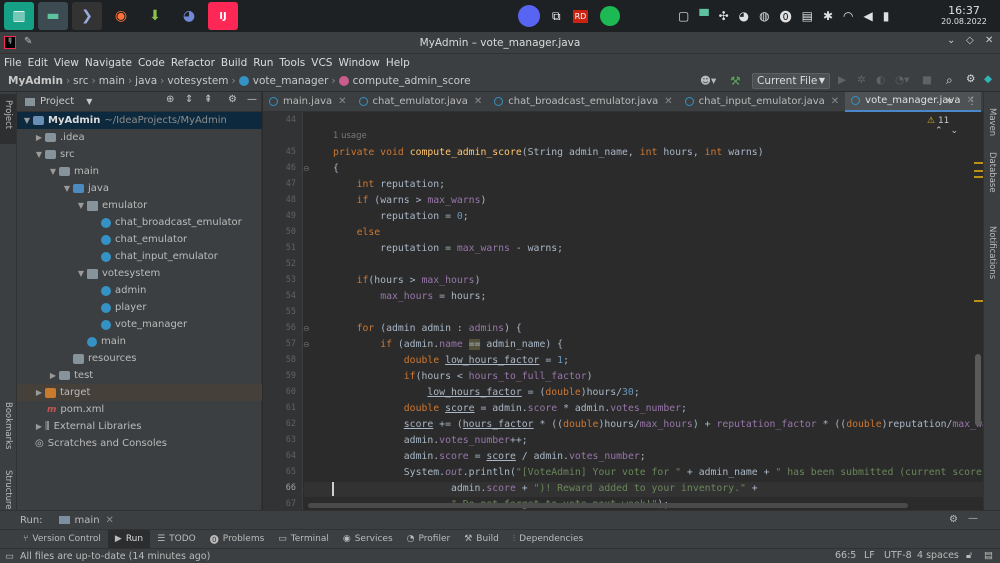 The image size is (1000, 563). Describe the element at coordinates (8, 426) in the screenshot. I see `bookmarks-tool-label: Bookmarks` at that location.